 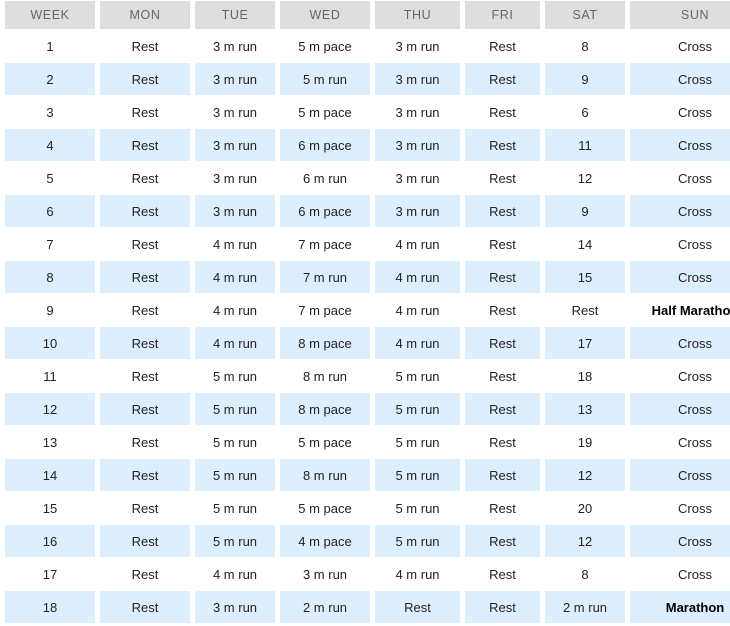 What do you see at coordinates (367, 442) in the screenshot?
I see `table-row: 13 Rest 5 m run 5 m pace 5 m run Rest 19 Cross` at bounding box center [367, 442].